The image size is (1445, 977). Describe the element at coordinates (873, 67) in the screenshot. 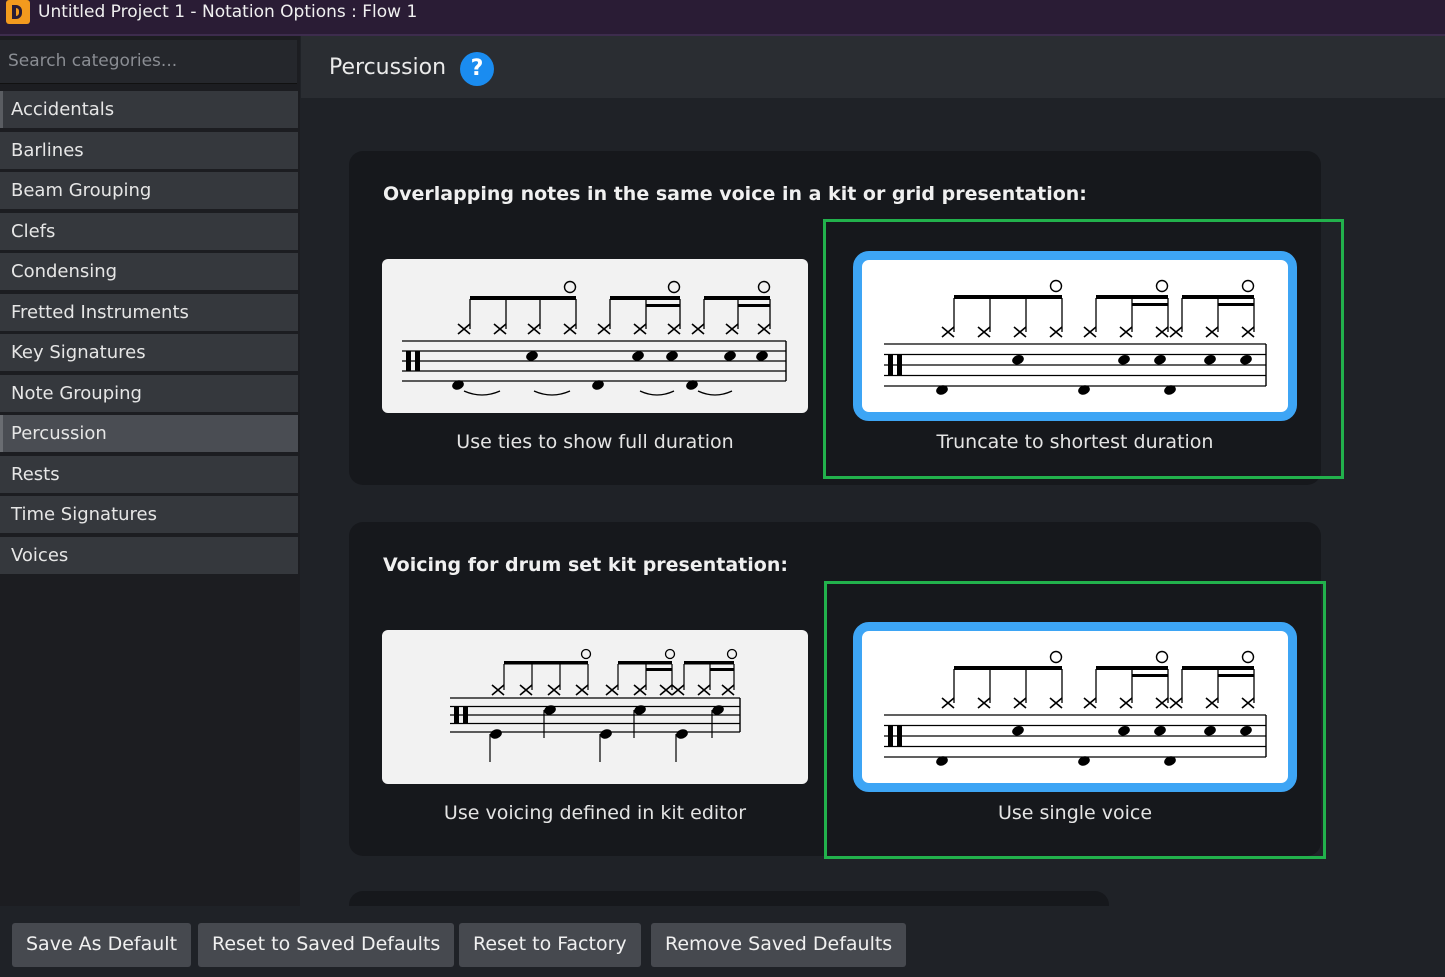

I see `panel-header: Percussion ?` at that location.